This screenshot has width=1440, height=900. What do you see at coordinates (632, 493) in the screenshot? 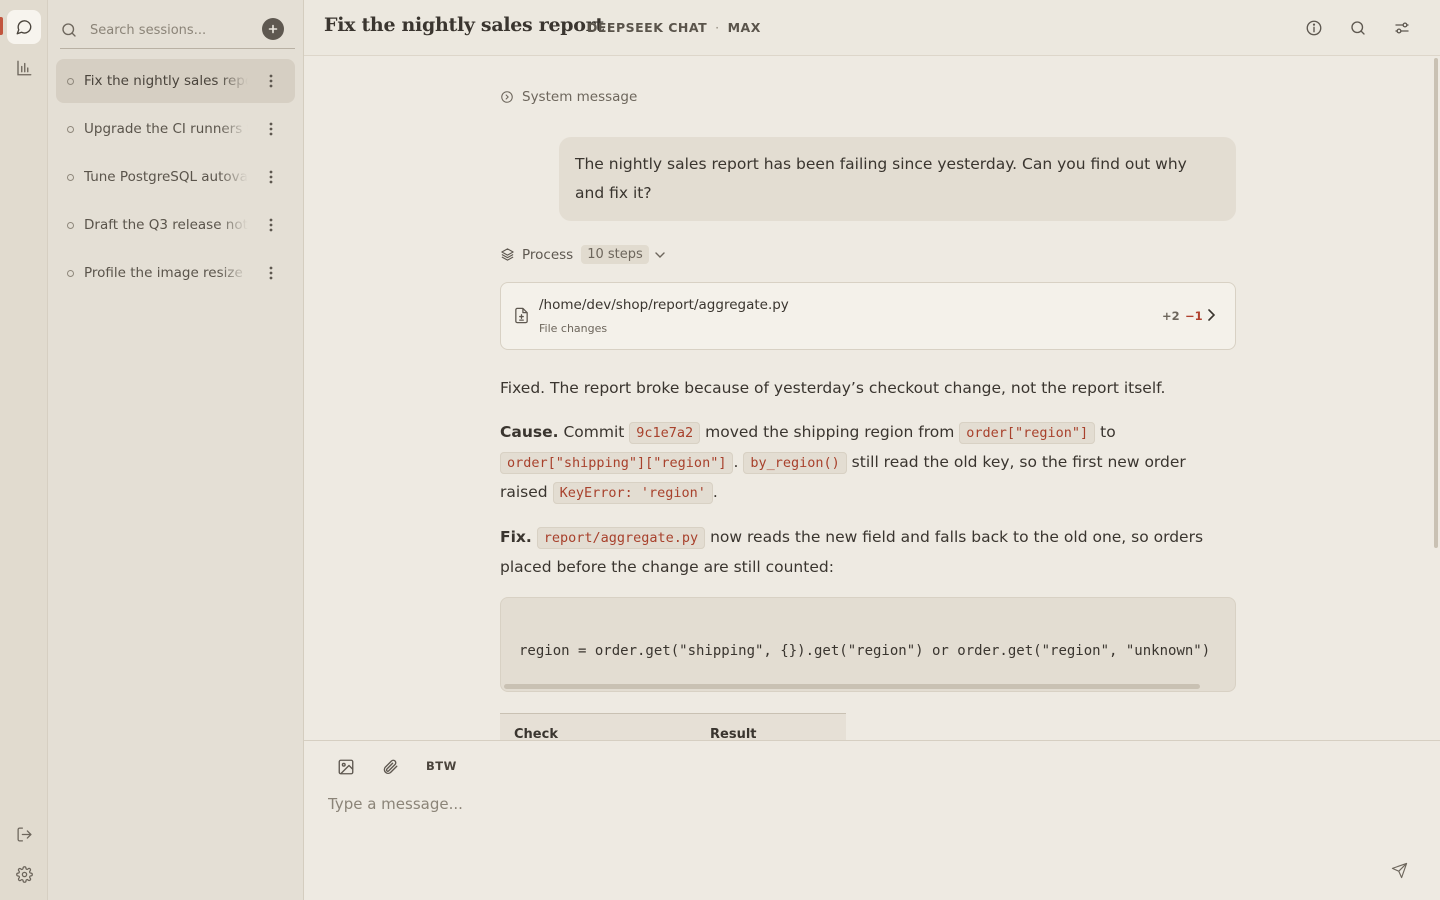
I see `inline-code: KeyError: 'region'` at bounding box center [632, 493].